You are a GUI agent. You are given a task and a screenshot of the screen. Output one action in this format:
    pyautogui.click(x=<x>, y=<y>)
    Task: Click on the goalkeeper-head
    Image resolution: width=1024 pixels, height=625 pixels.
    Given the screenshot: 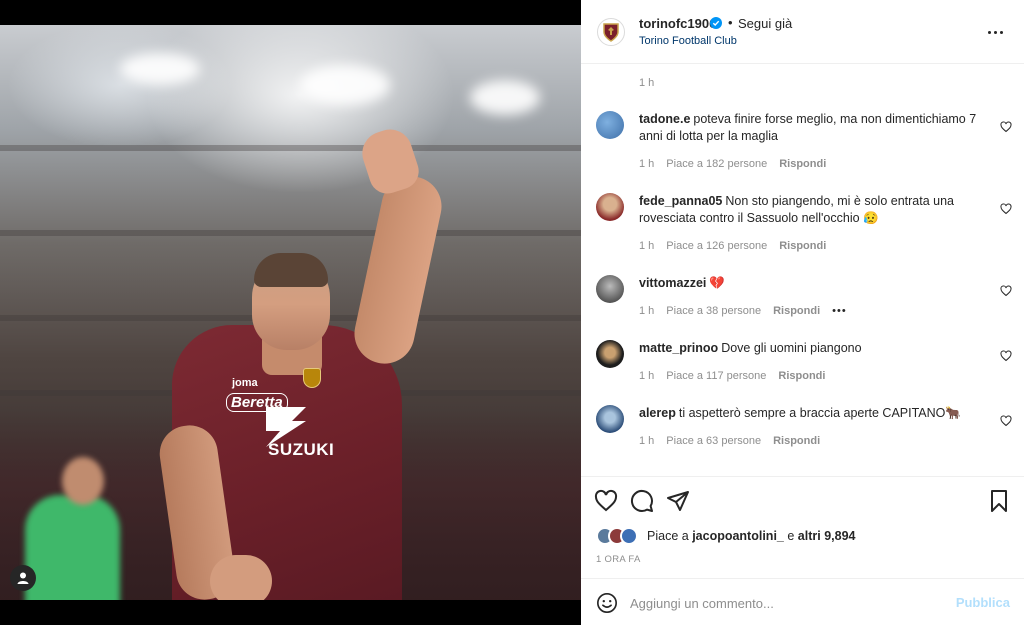 What is the action you would take?
    pyautogui.click(x=83, y=481)
    